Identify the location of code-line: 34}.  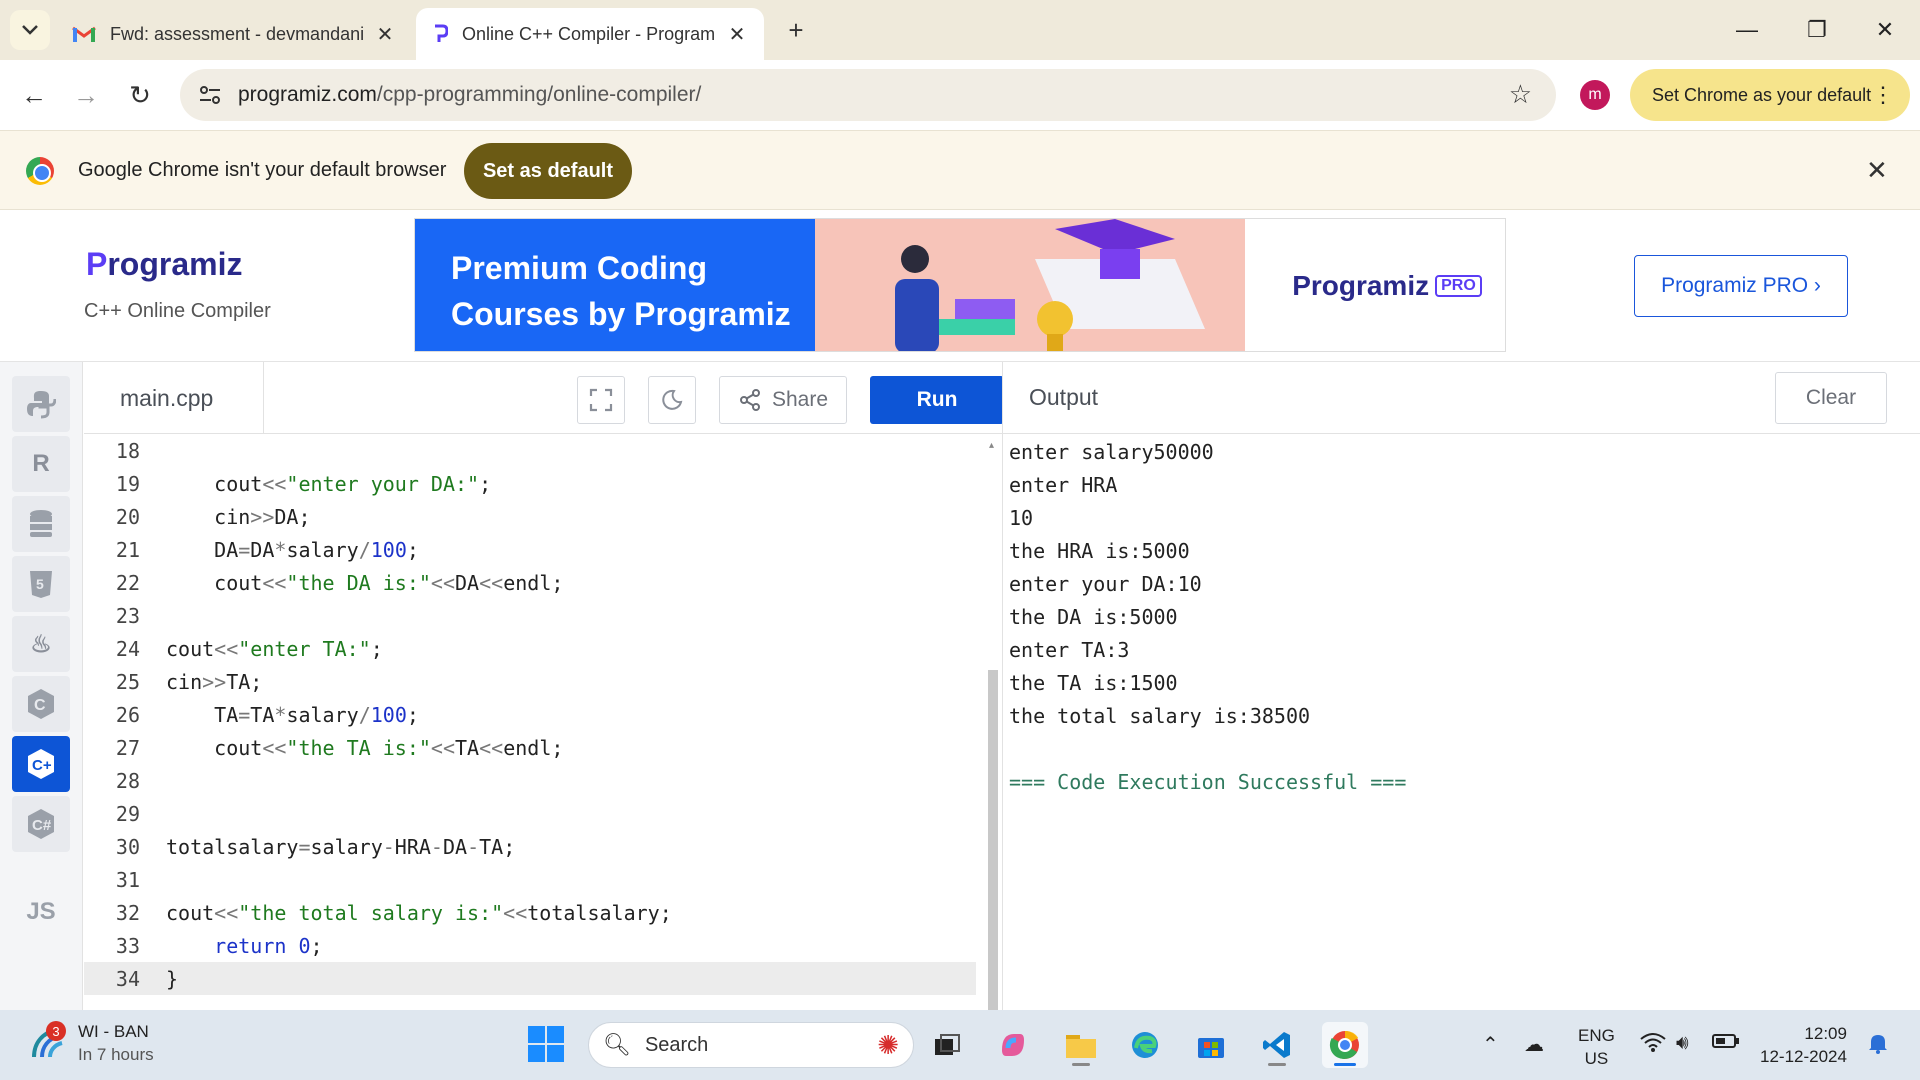
(530, 978).